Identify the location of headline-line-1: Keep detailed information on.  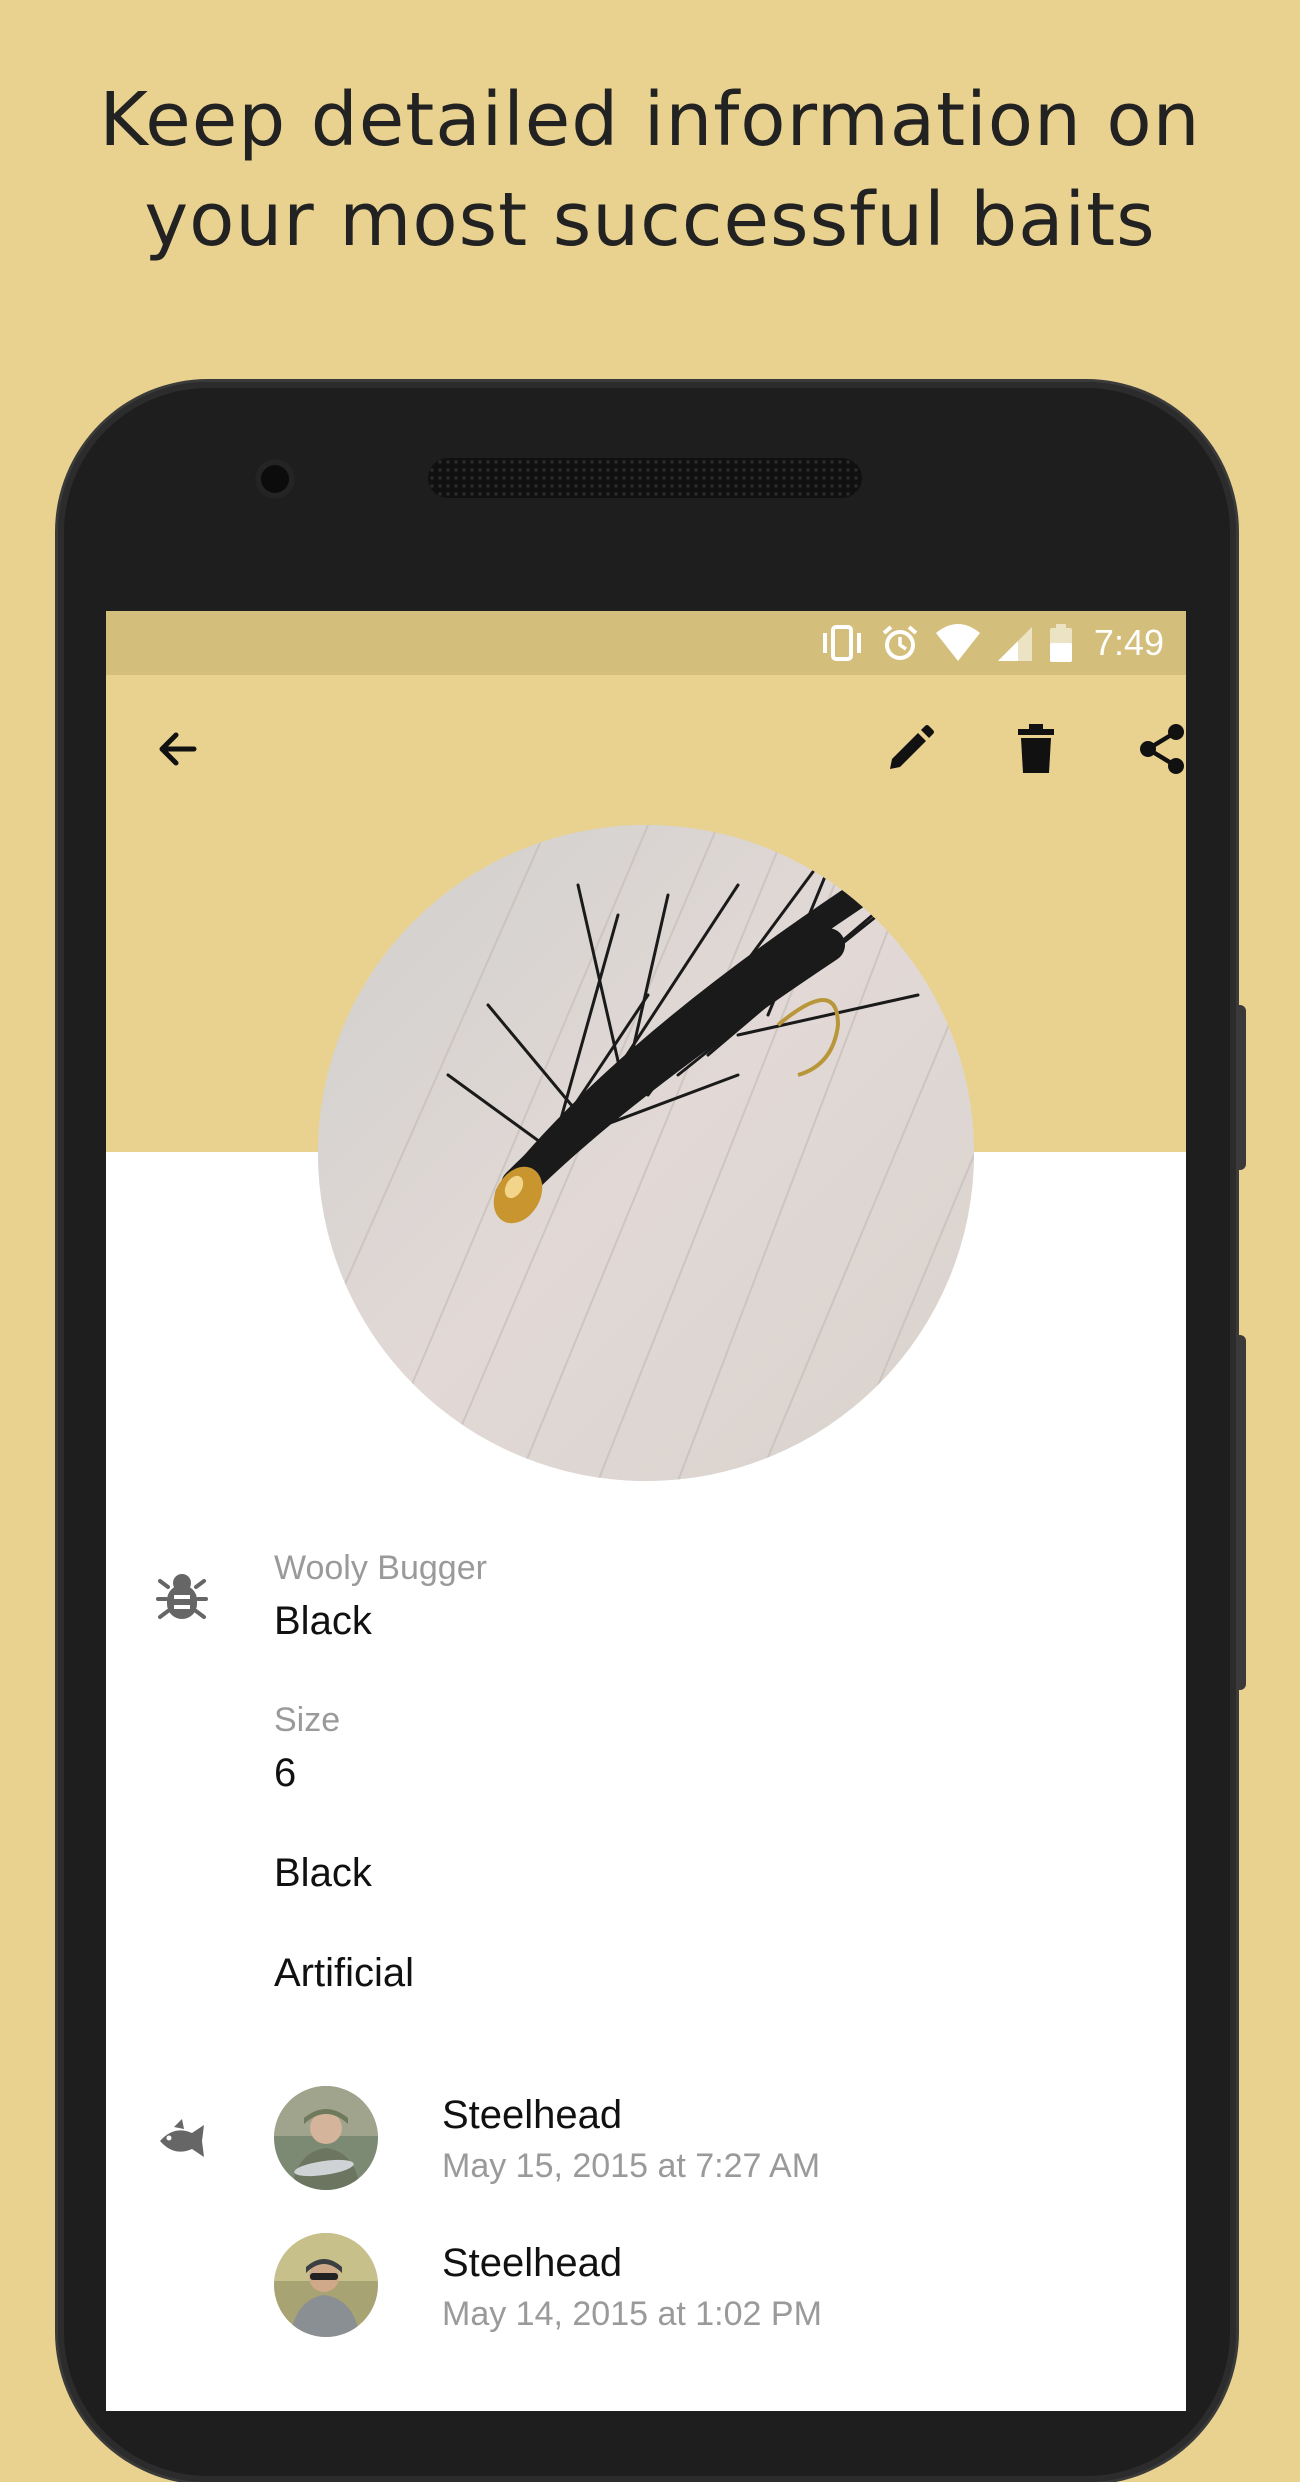
(650, 120).